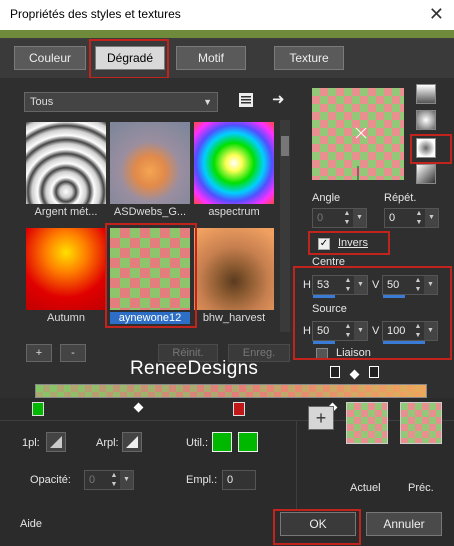  I want to click on thumb-label: aspectrum, so click(234, 212).